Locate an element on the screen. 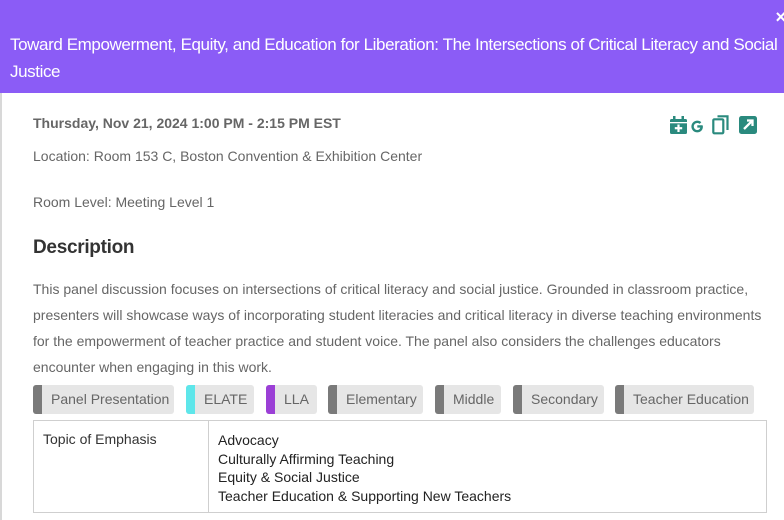 The width and height of the screenshot is (784, 520). list-item: Culturally Affirming Teaching is located at coordinates (306, 458).